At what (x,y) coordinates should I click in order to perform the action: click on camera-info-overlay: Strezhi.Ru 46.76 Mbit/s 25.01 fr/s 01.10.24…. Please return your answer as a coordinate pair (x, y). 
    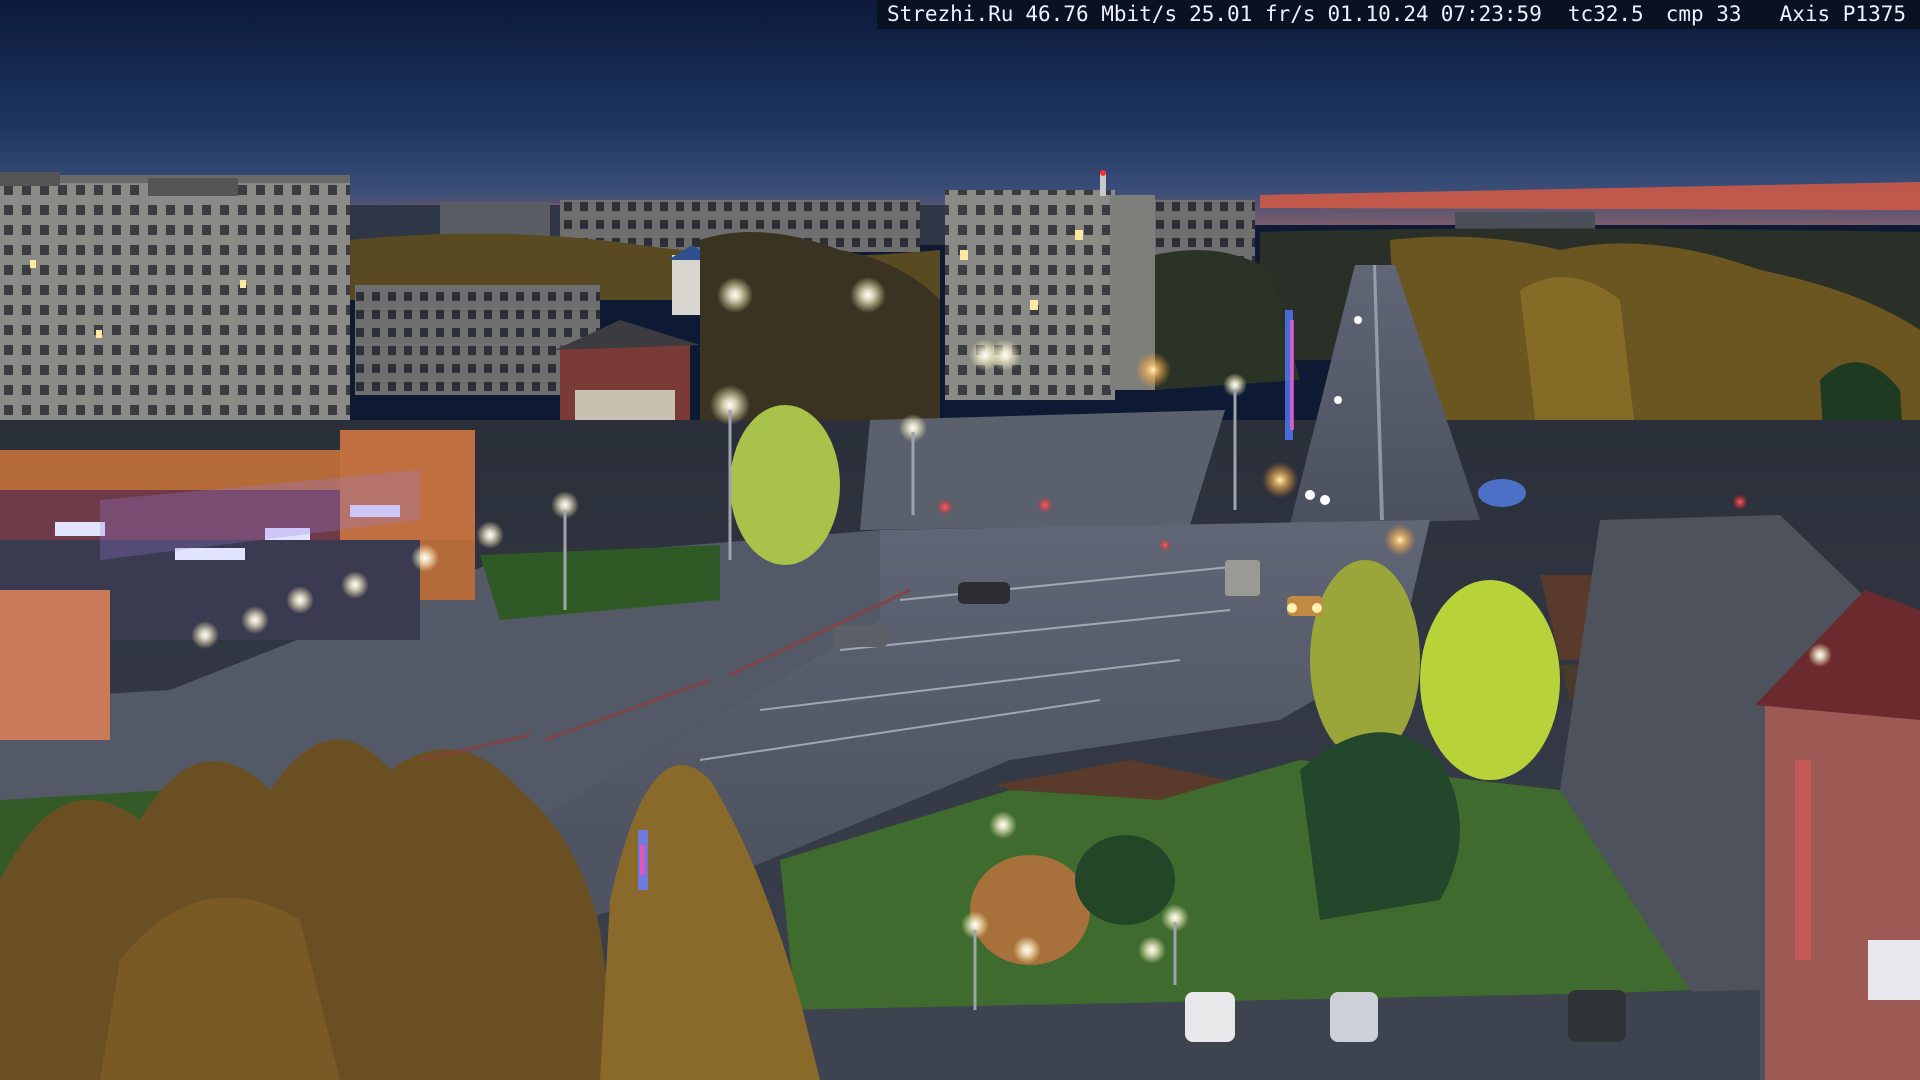
    Looking at the image, I should click on (1398, 14).